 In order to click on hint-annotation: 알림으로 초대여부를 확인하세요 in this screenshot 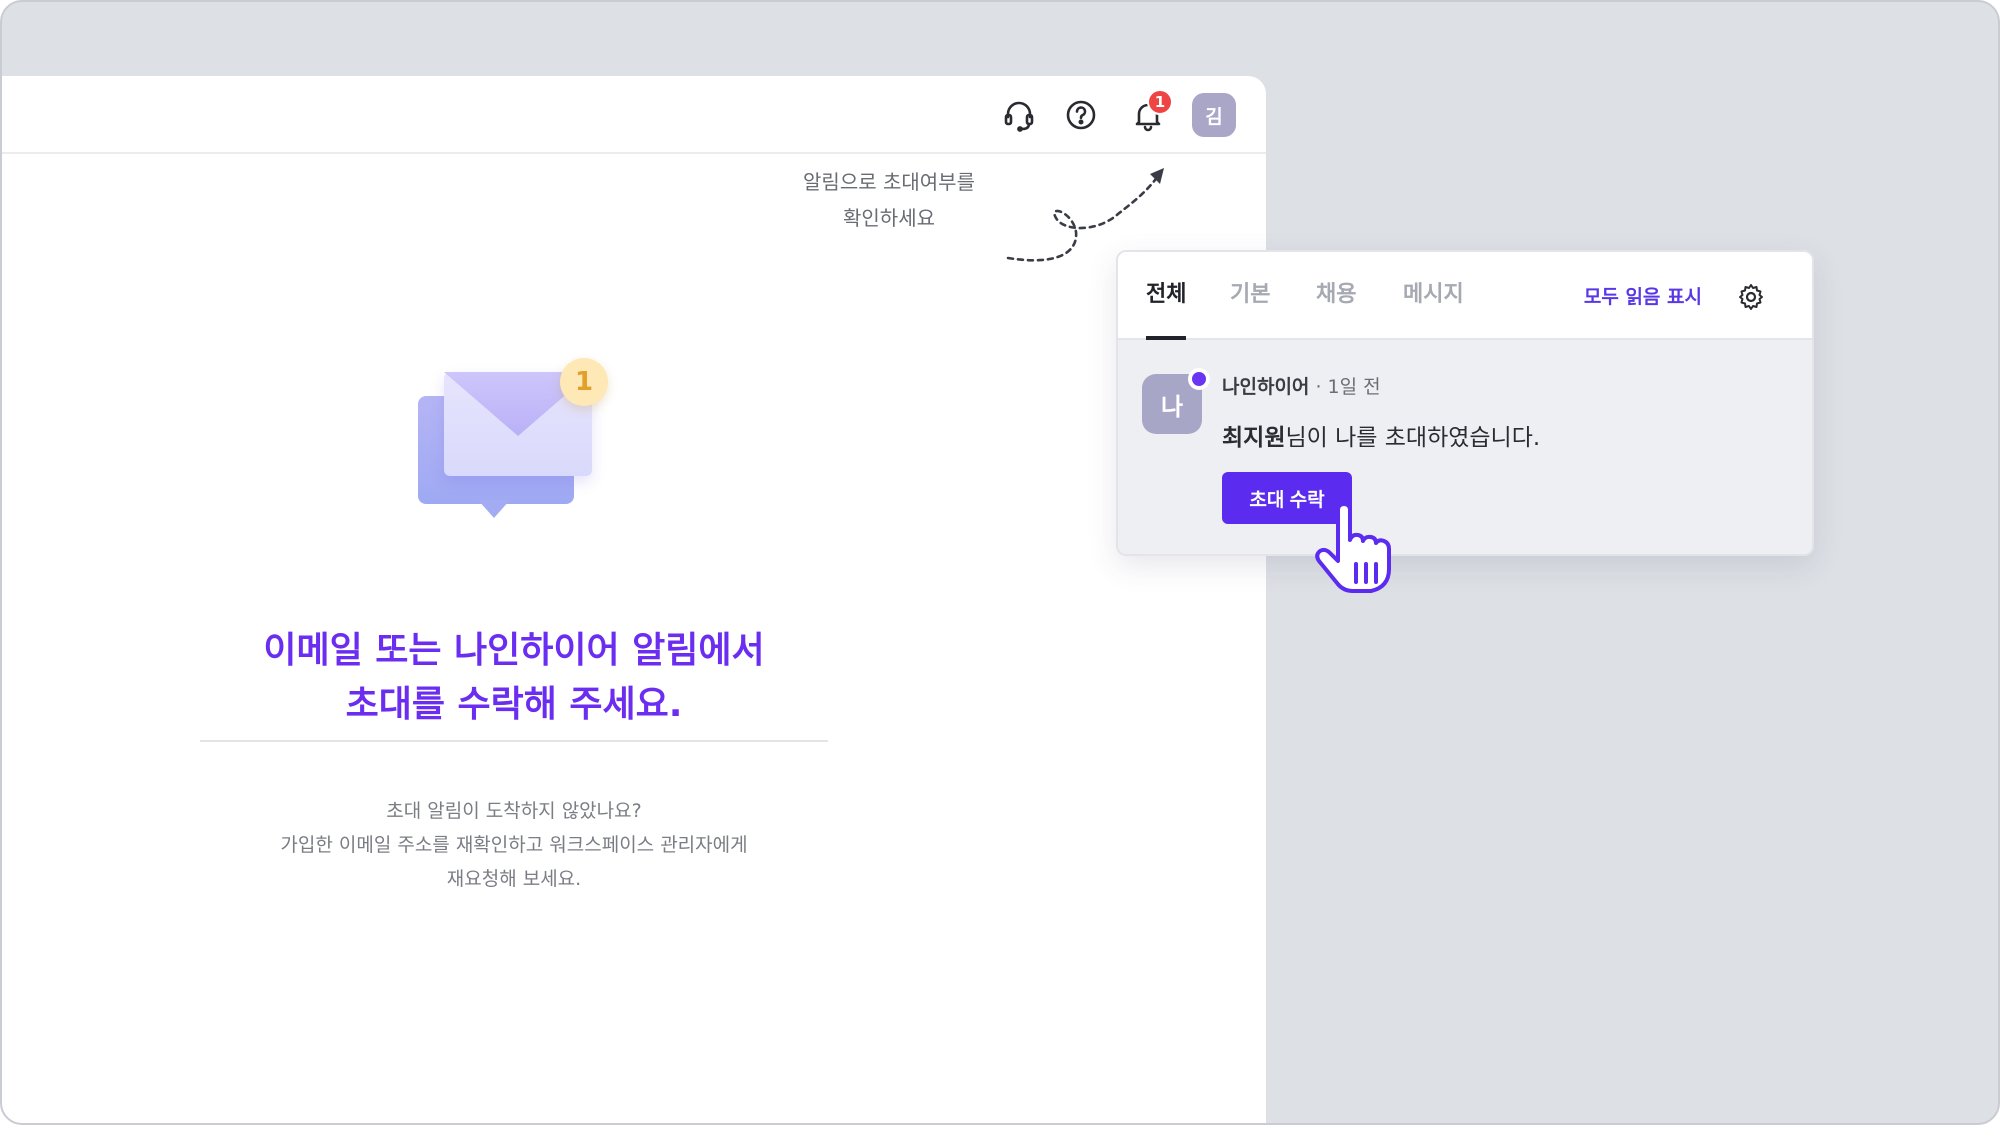, I will do `click(889, 200)`.